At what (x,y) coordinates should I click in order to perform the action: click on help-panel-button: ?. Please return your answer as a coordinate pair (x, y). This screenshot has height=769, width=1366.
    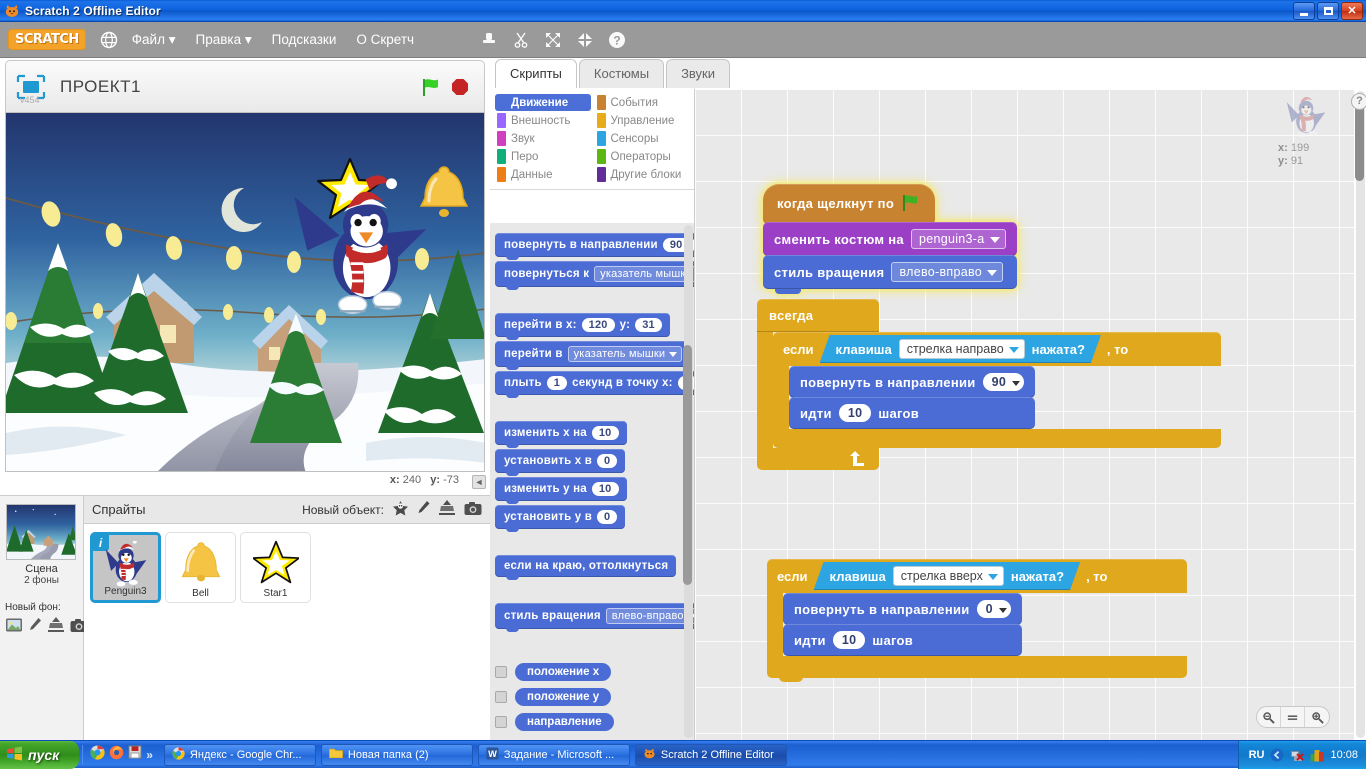
    Looking at the image, I should click on (1358, 101).